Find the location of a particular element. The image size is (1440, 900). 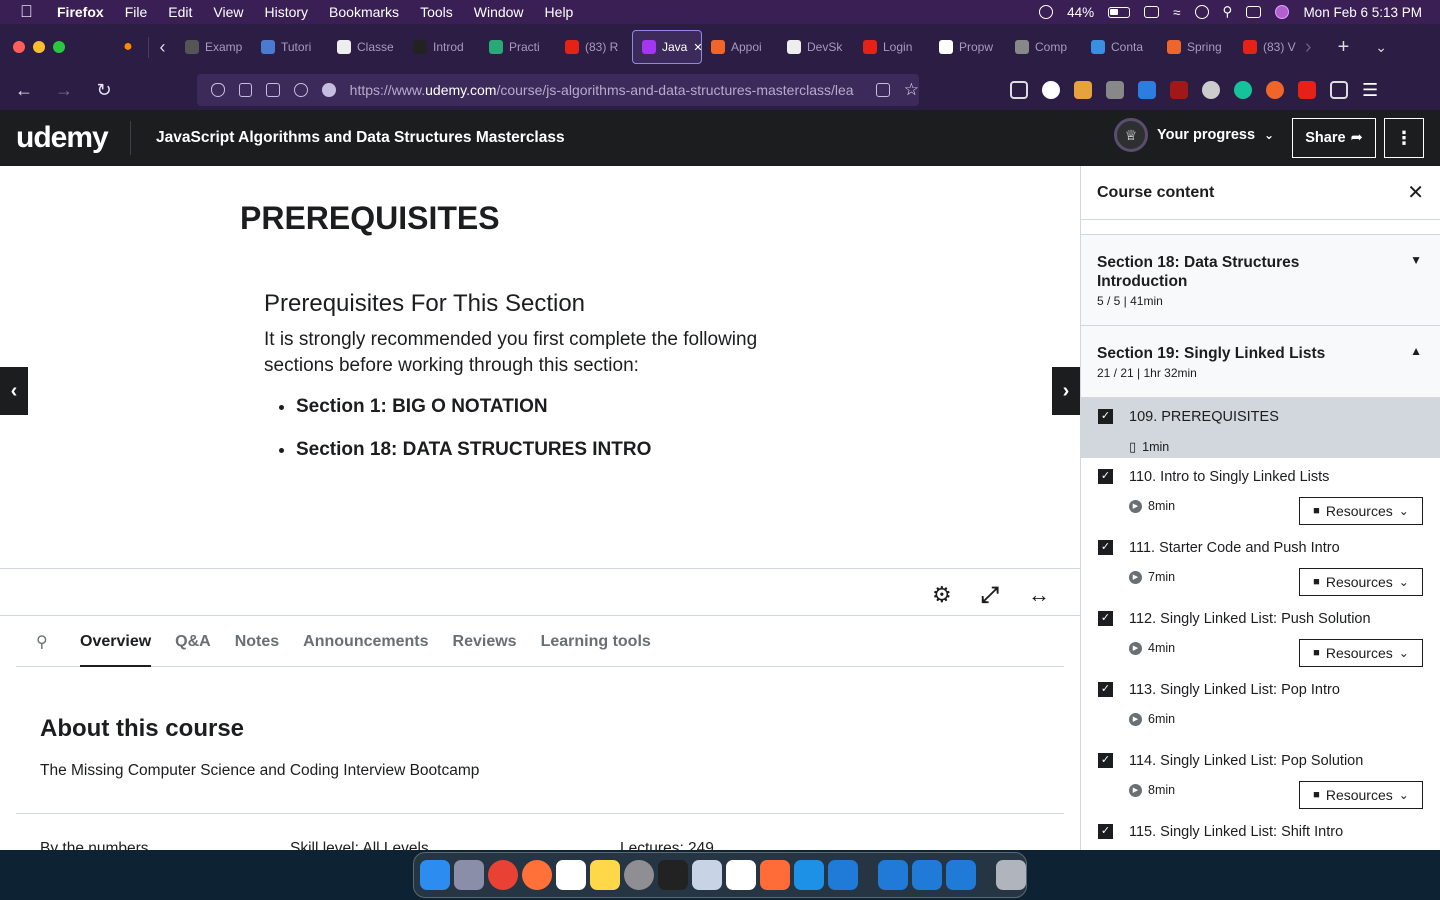

fullscreen-icon: ⤢ is located at coordinates (990, 595).